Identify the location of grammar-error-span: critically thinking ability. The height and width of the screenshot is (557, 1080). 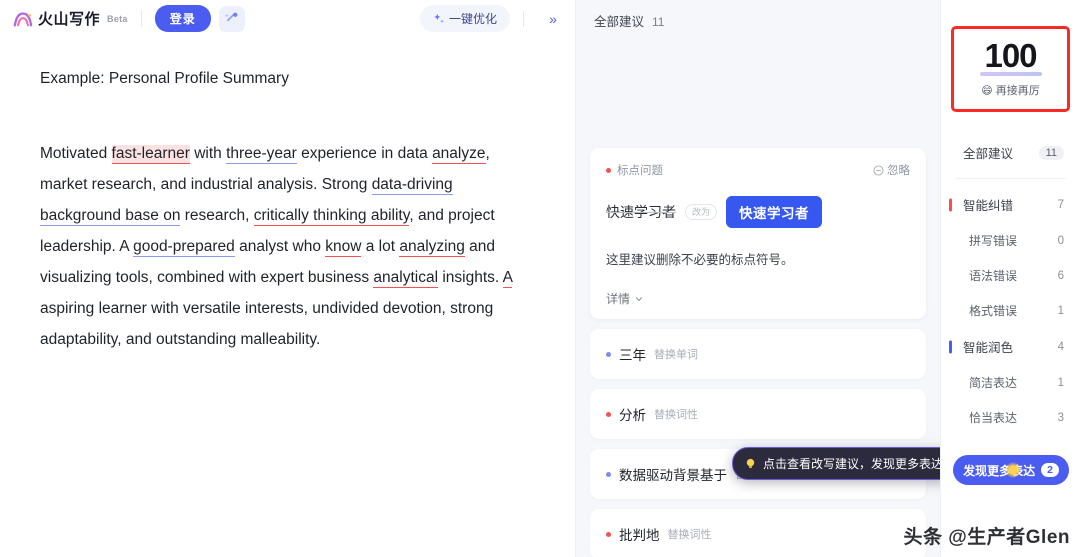
(331, 217).